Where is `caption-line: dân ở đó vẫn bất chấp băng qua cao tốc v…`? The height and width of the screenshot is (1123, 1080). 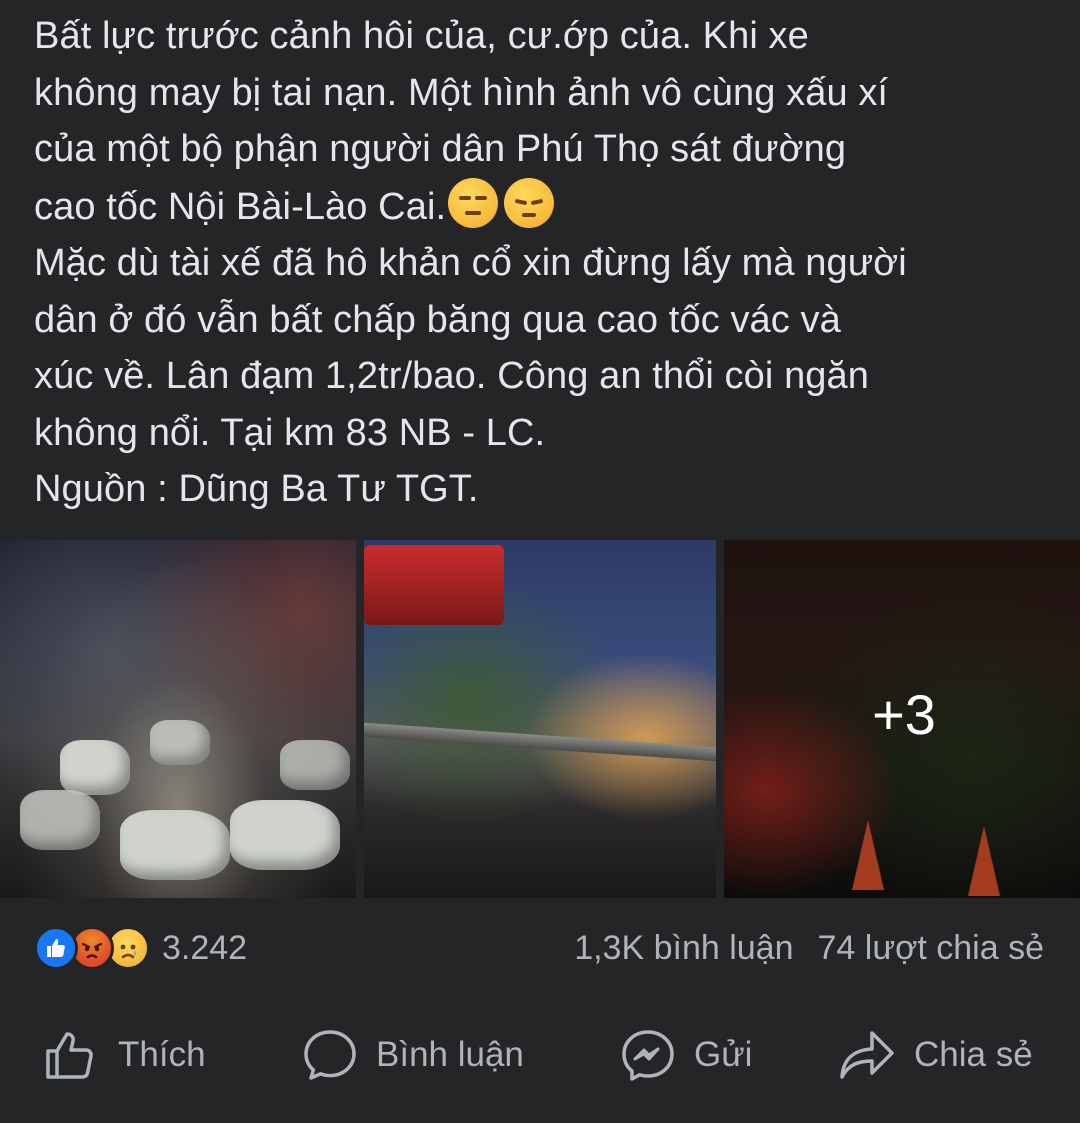
caption-line: dân ở đó vẫn bất chấp băng qua cao tốc v… is located at coordinates (437, 319).